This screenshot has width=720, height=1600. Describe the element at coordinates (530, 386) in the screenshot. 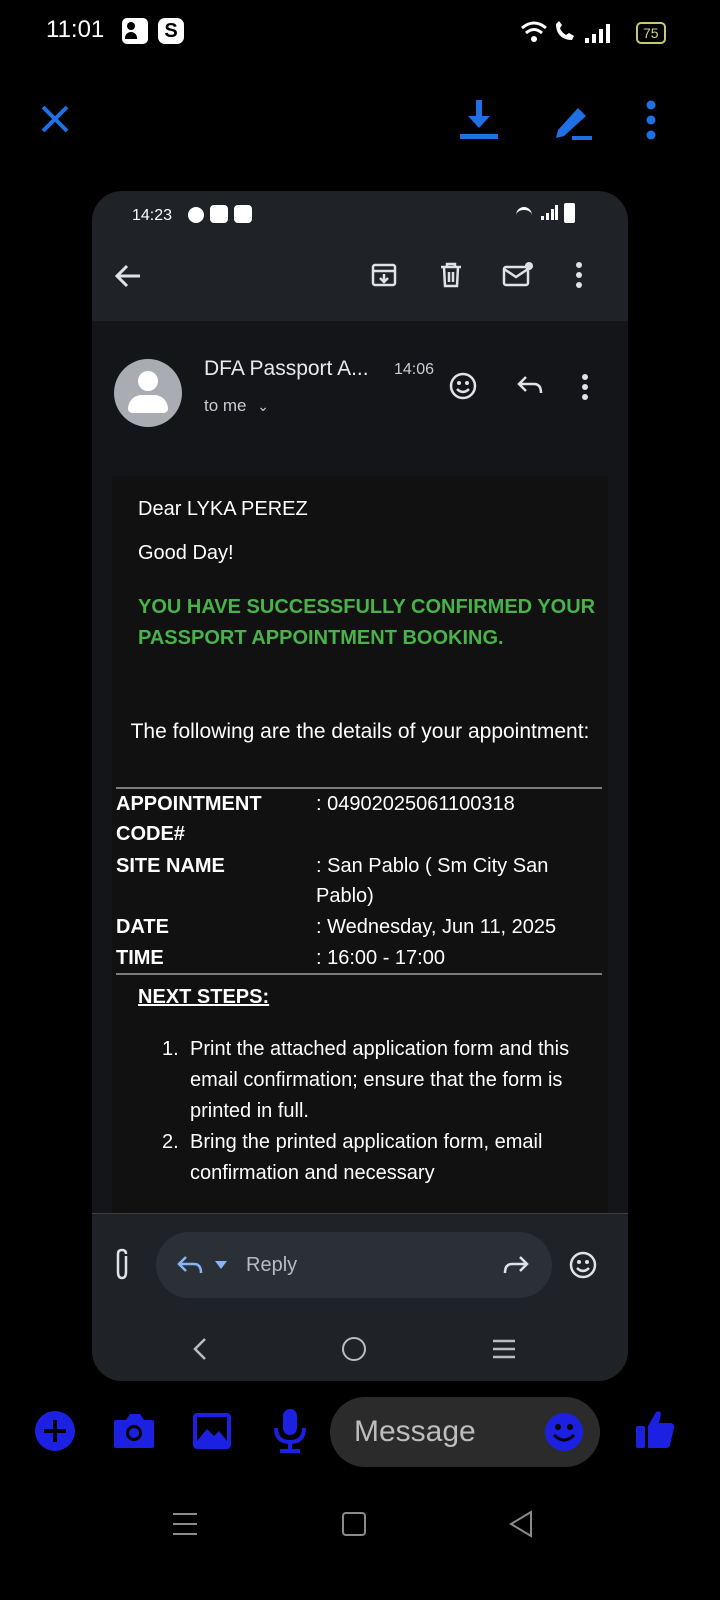

I see `reply-icon` at that location.